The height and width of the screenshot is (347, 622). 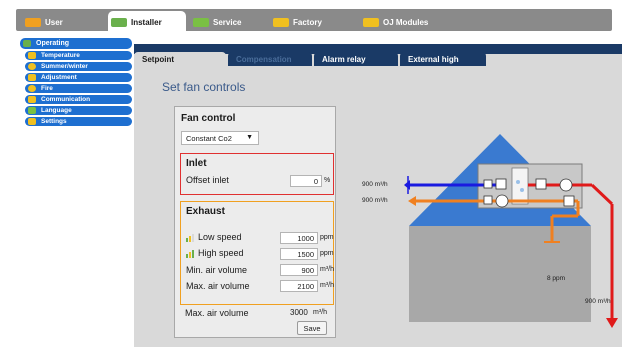 I want to click on tab-external-high: External high, so click(x=443, y=59).